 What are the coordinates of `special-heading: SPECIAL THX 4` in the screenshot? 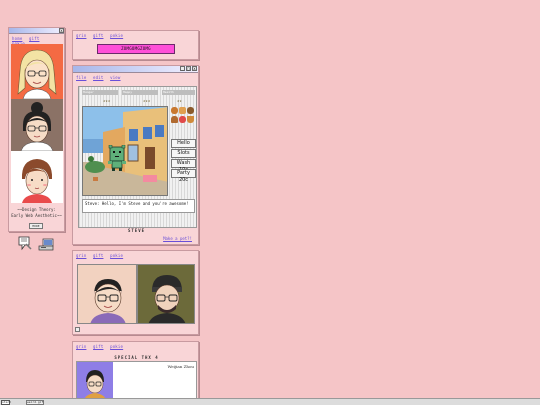 It's located at (136, 357).